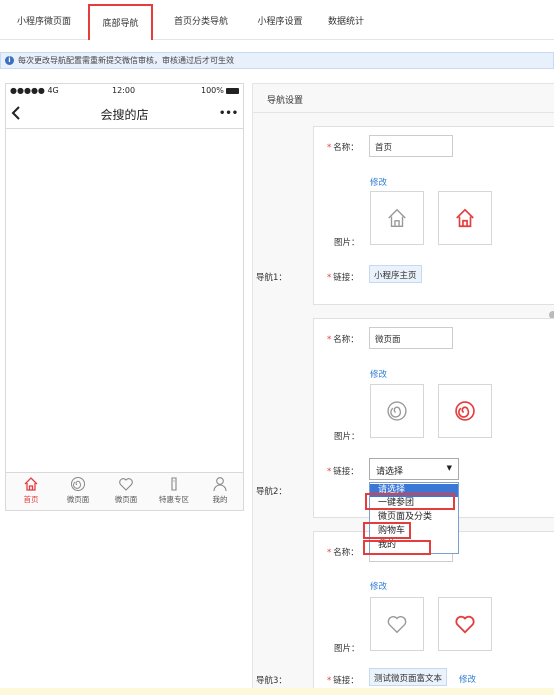 The width and height of the screenshot is (554, 695). I want to click on phone-nav-bar: 会搜的店 •••, so click(124, 113).